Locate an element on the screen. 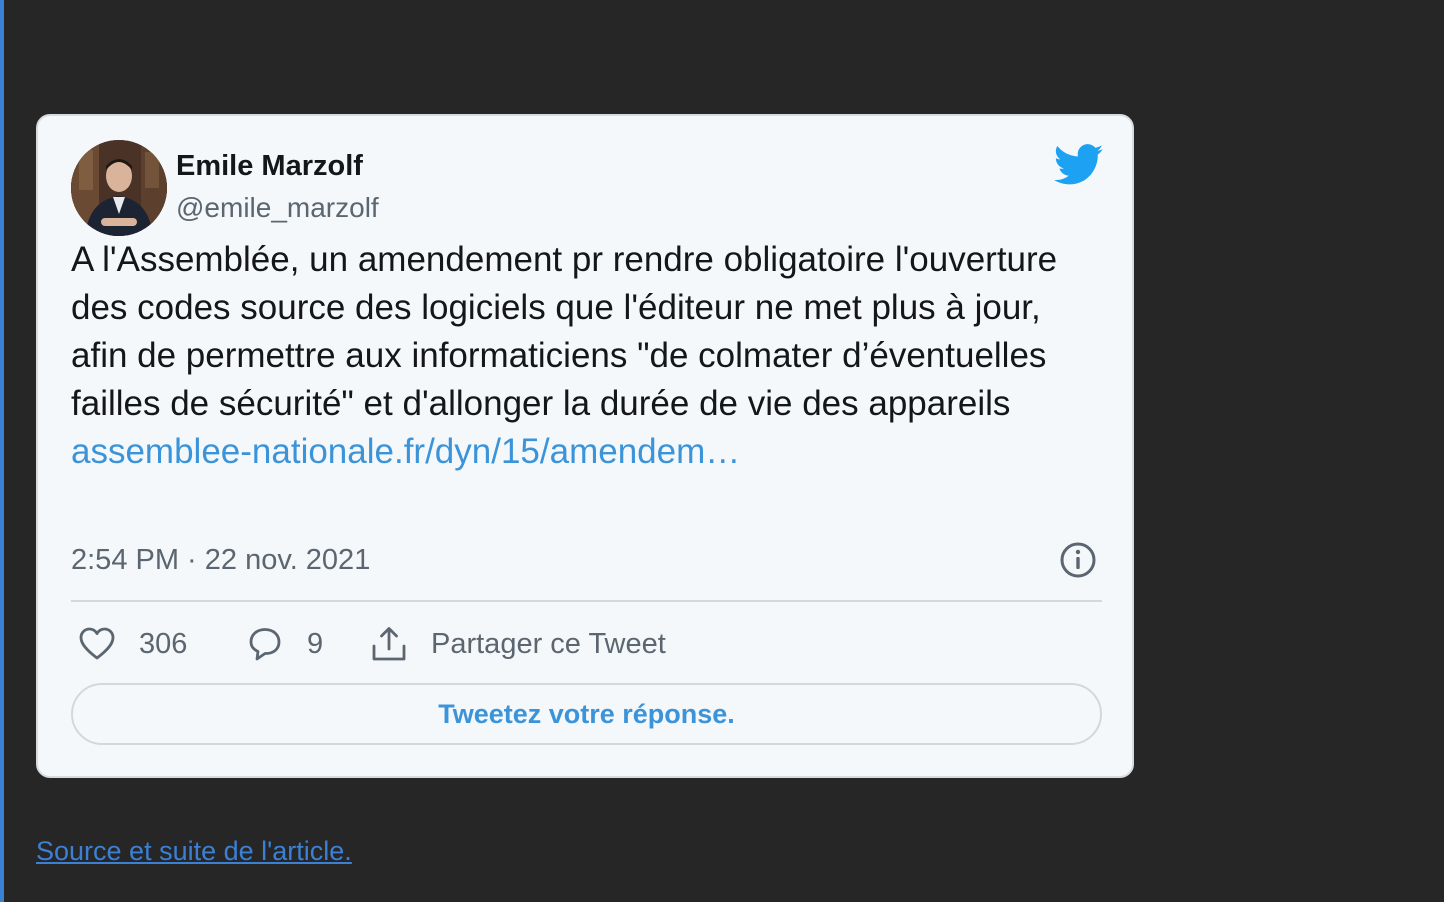 The image size is (1444, 902). tweet-timestamp: 2:54 PM · 22 nov. 2021 is located at coordinates (220, 560).